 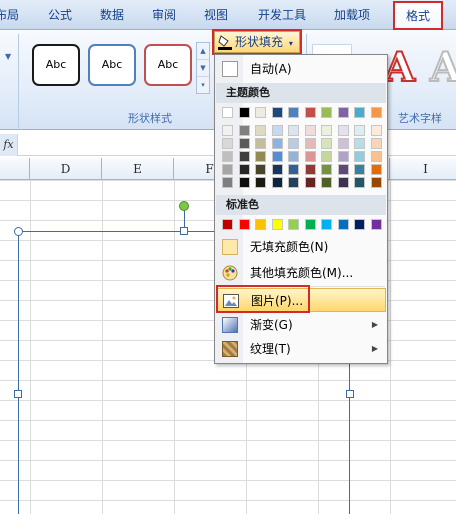 I want to click on texture-fill-item: 纹理(T) ▶, so click(x=301, y=349).